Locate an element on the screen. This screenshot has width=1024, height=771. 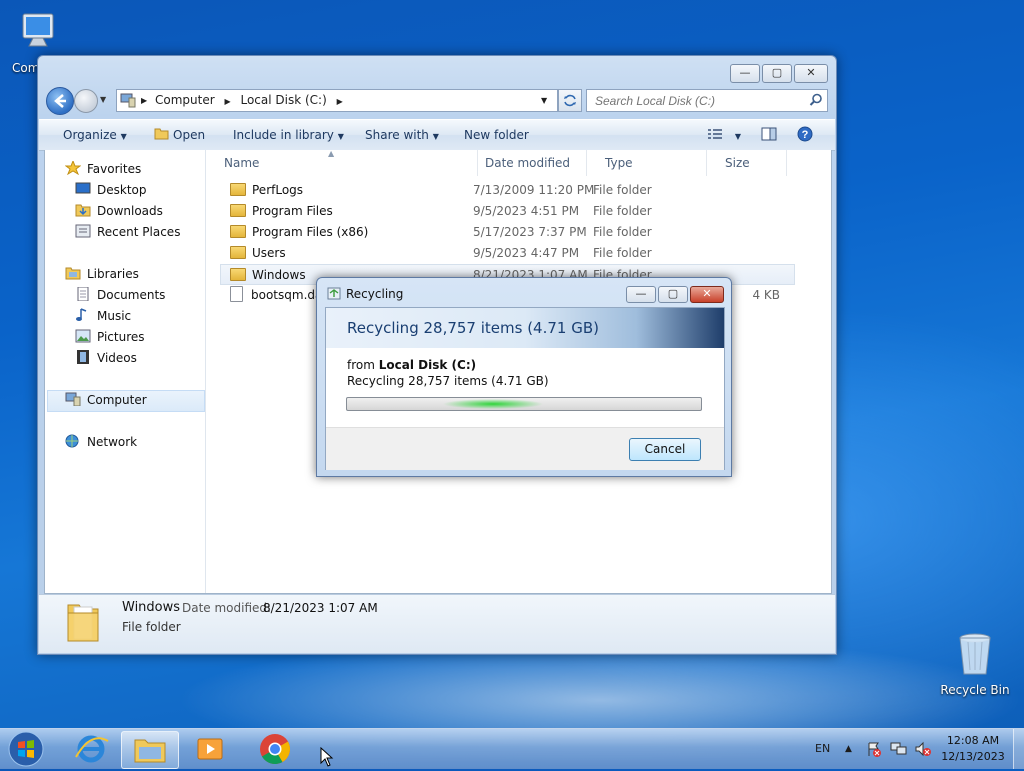
breadcrumb-computer: Computer is located at coordinates (185, 100).